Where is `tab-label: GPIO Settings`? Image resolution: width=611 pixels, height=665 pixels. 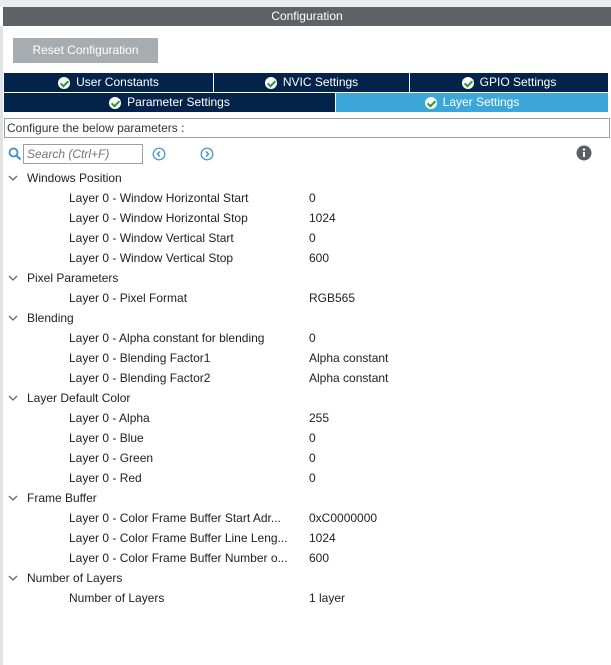 tab-label: GPIO Settings is located at coordinates (518, 82).